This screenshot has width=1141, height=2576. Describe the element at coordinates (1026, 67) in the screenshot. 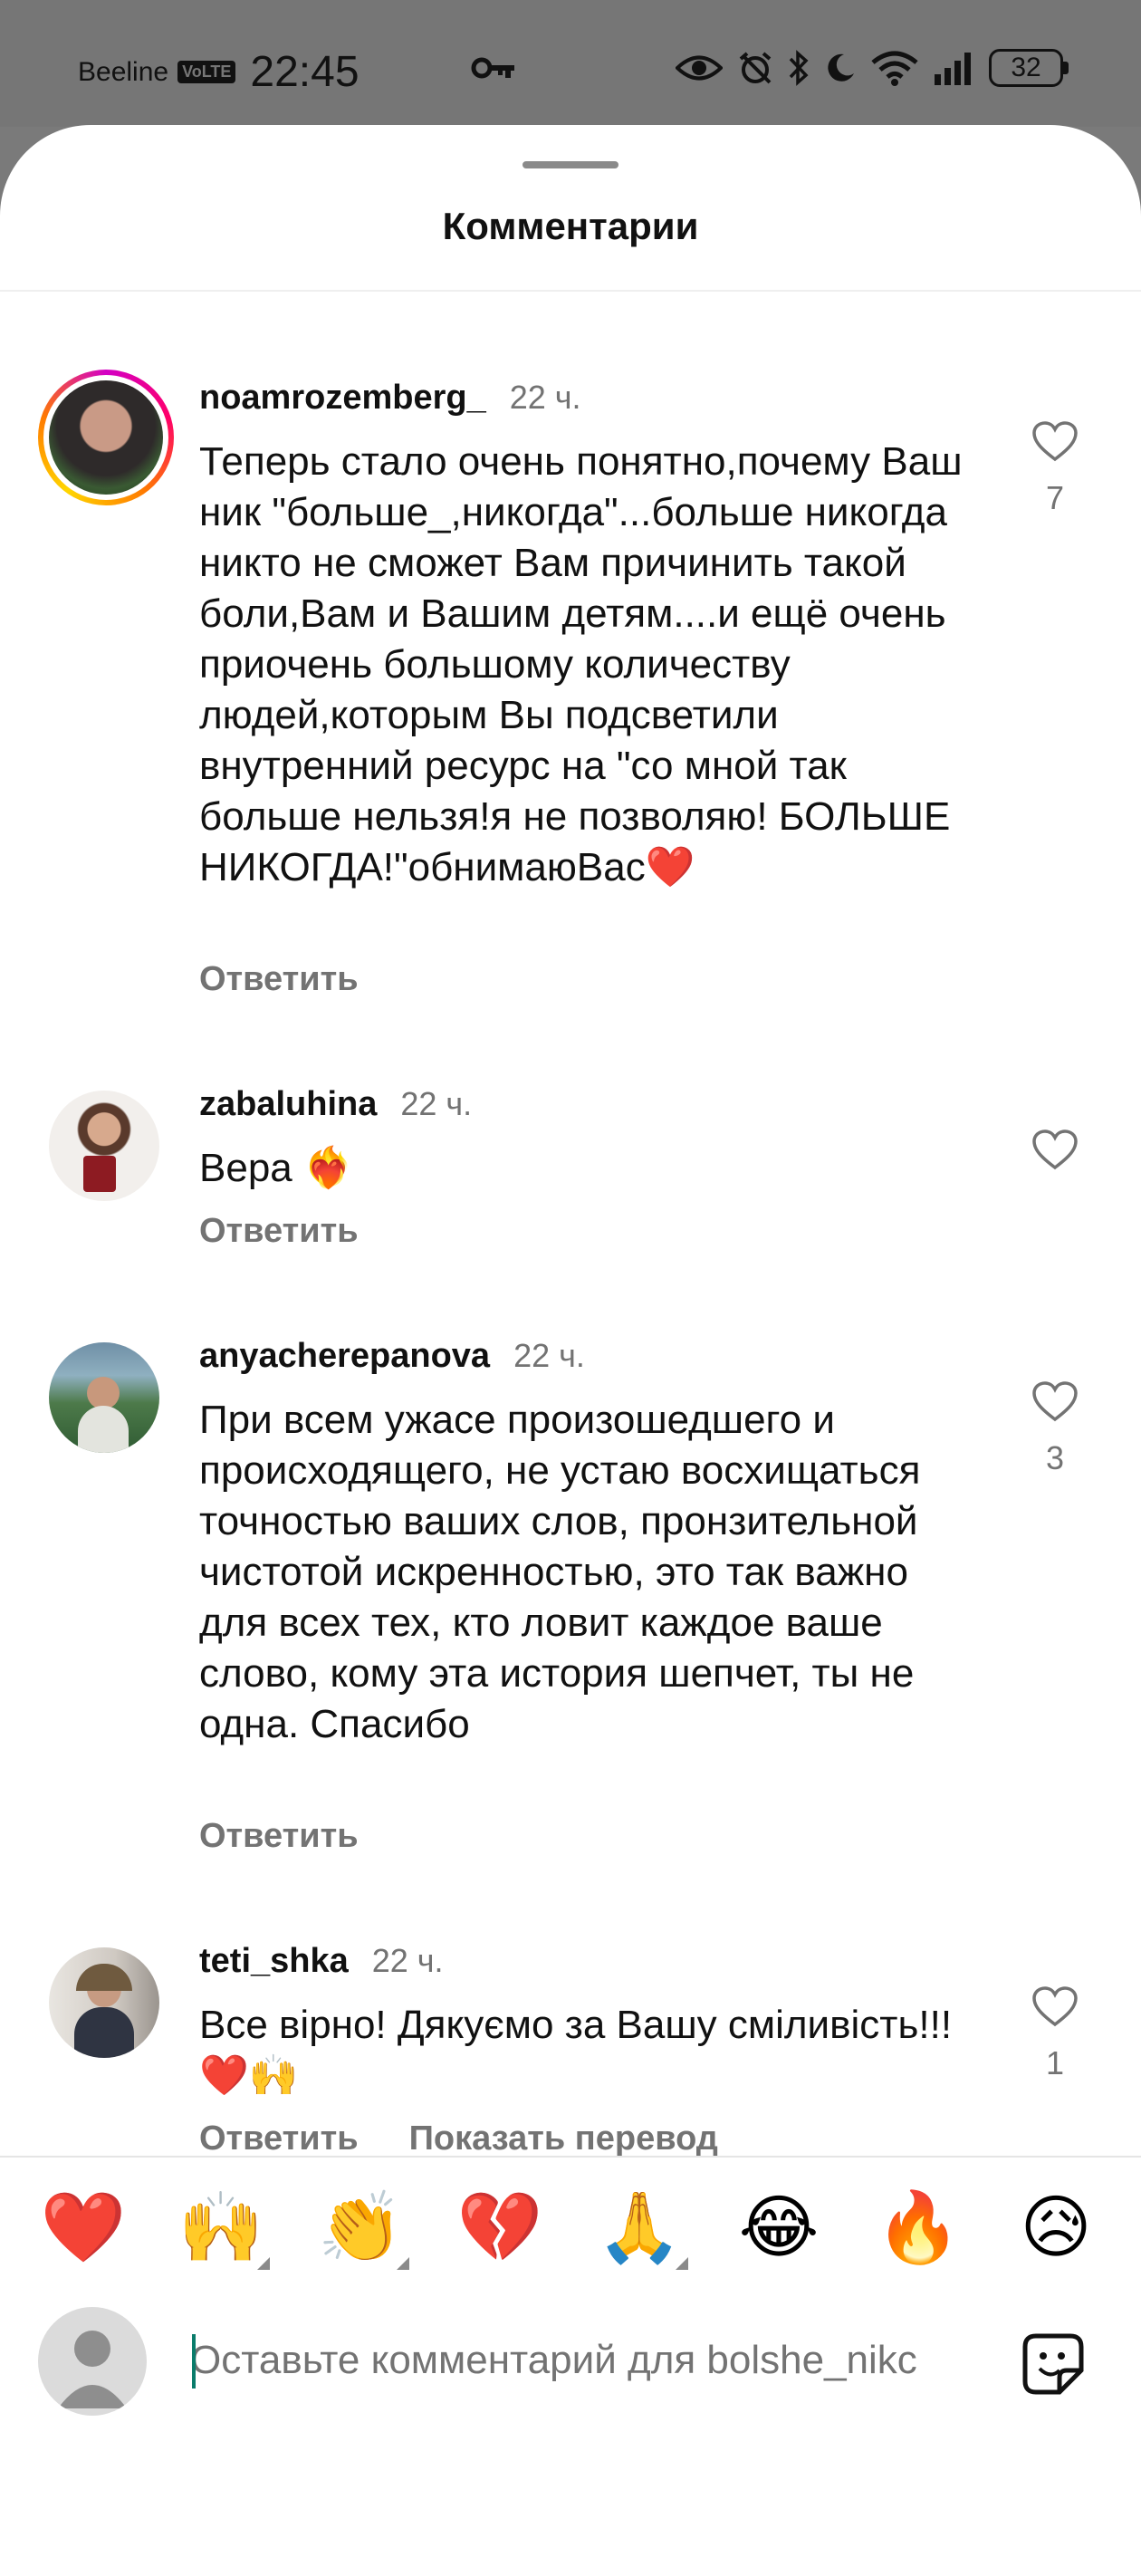

I see `battery-level: 32` at that location.